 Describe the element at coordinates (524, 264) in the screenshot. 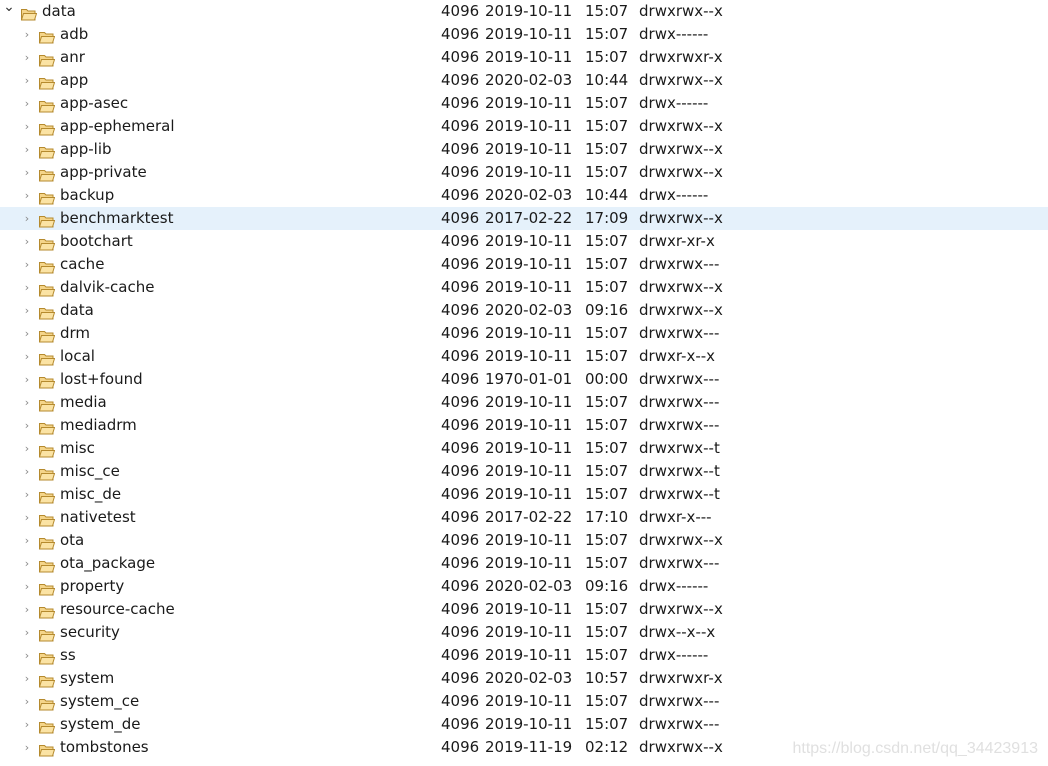

I see `tree-row: › cache 4096 2019-10-11 15:07 drwxrwx---` at that location.